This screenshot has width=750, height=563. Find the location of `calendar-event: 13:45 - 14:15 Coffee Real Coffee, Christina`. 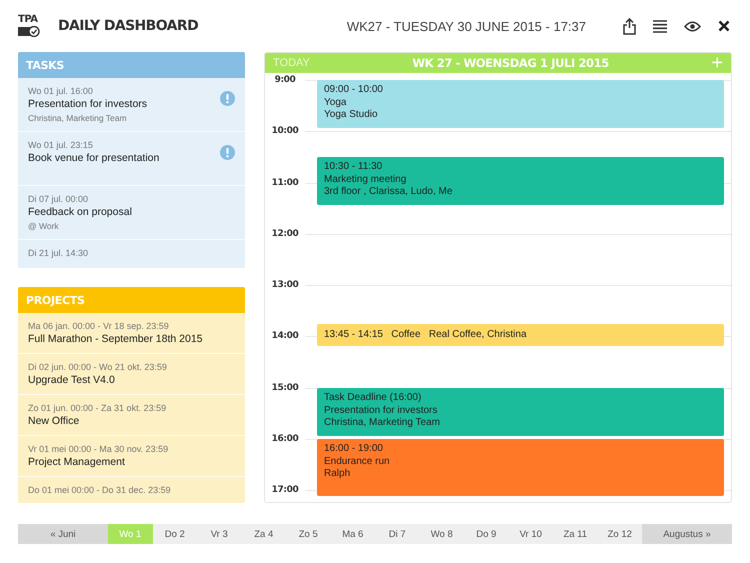

calendar-event: 13:45 - 14:15 Coffee Real Coffee, Christina is located at coordinates (520, 335).